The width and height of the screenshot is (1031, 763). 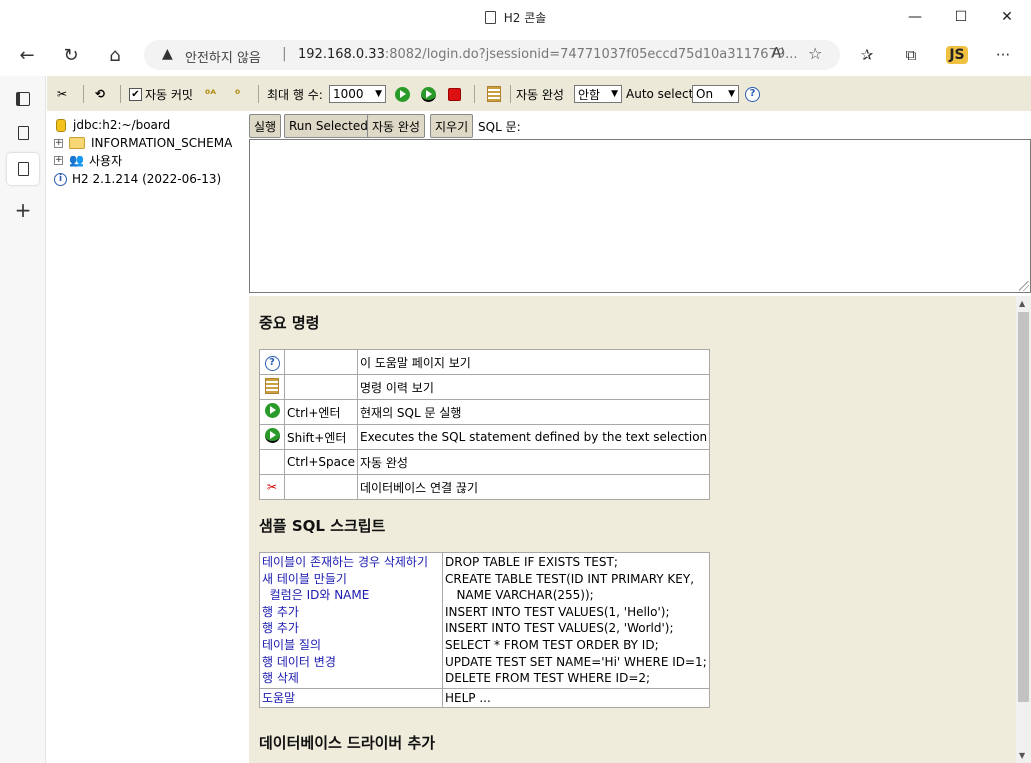 I want to click on back-icon: ←, so click(x=27, y=55).